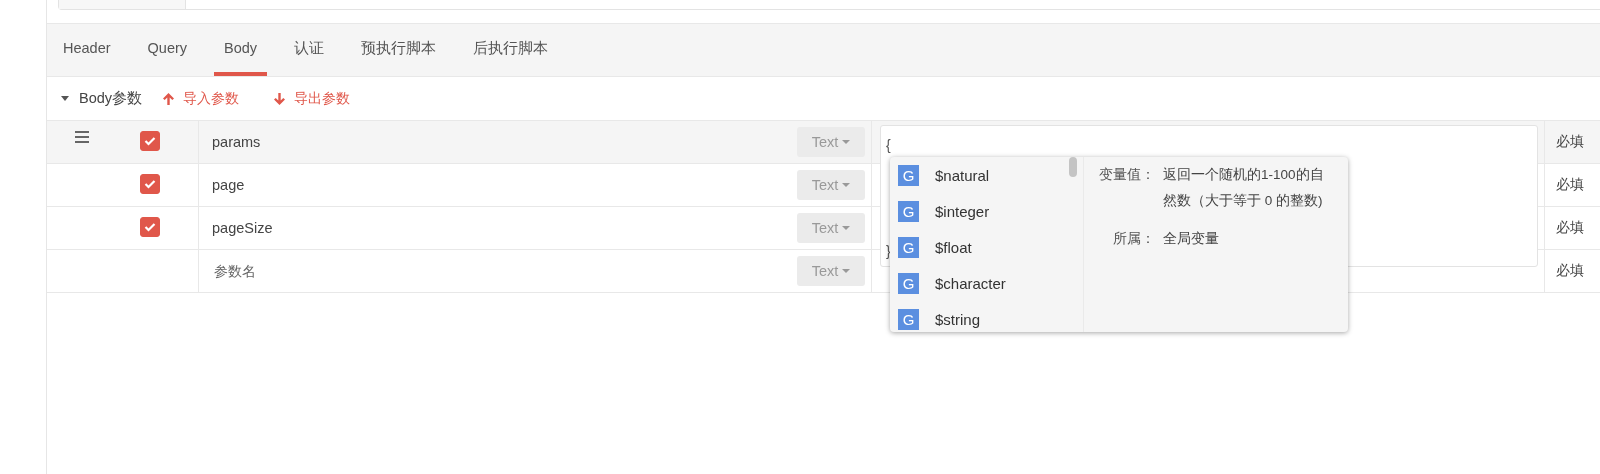  What do you see at coordinates (888, 145) in the screenshot?
I see `code-line: {` at bounding box center [888, 145].